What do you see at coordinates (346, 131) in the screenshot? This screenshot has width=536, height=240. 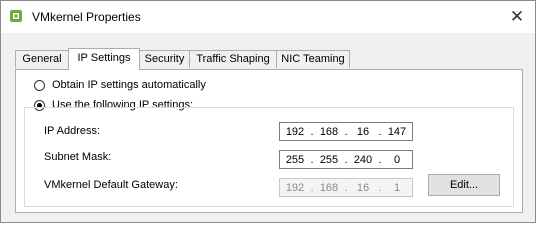 I see `ip-address-field: 192 . 168 . 16 . 147` at bounding box center [346, 131].